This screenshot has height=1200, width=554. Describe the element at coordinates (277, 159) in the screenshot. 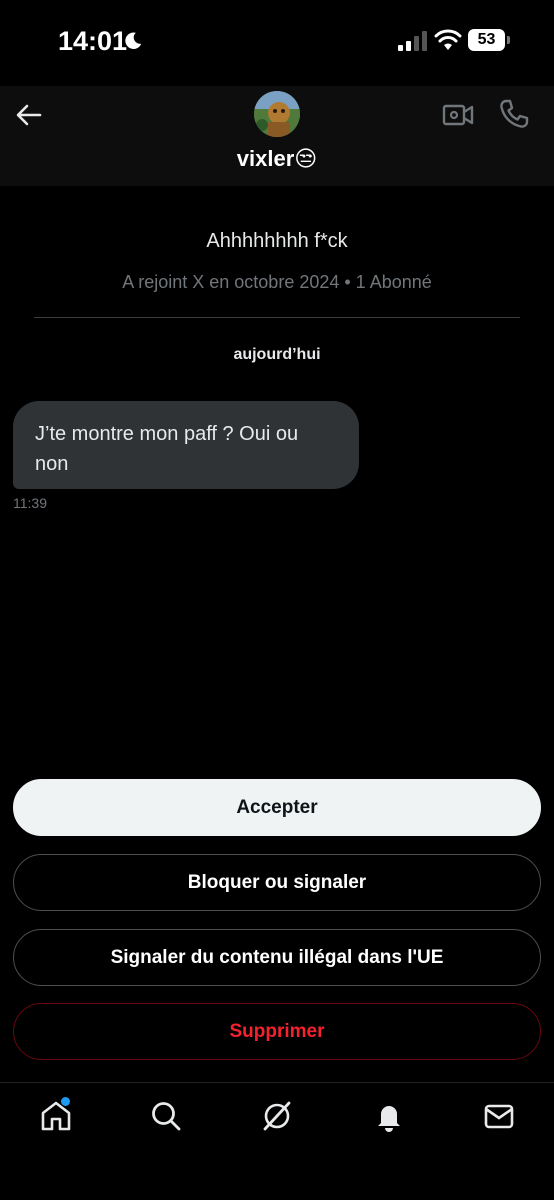

I see `contact-name: vixler😒` at that location.